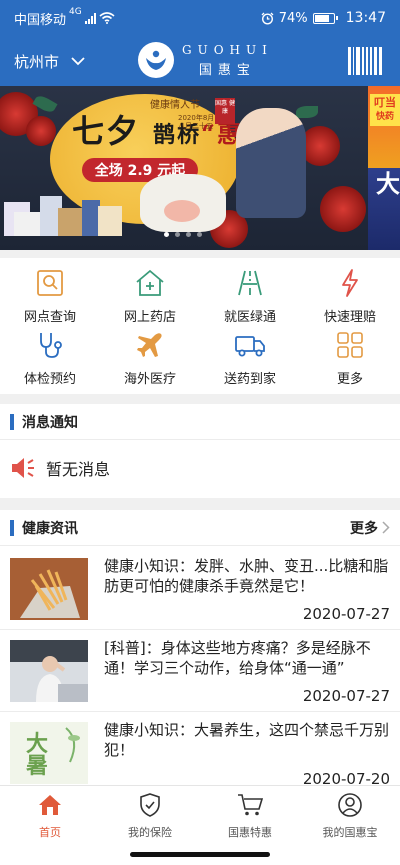  Describe the element at coordinates (75, 11) in the screenshot. I see `network-type: 4G` at that location.